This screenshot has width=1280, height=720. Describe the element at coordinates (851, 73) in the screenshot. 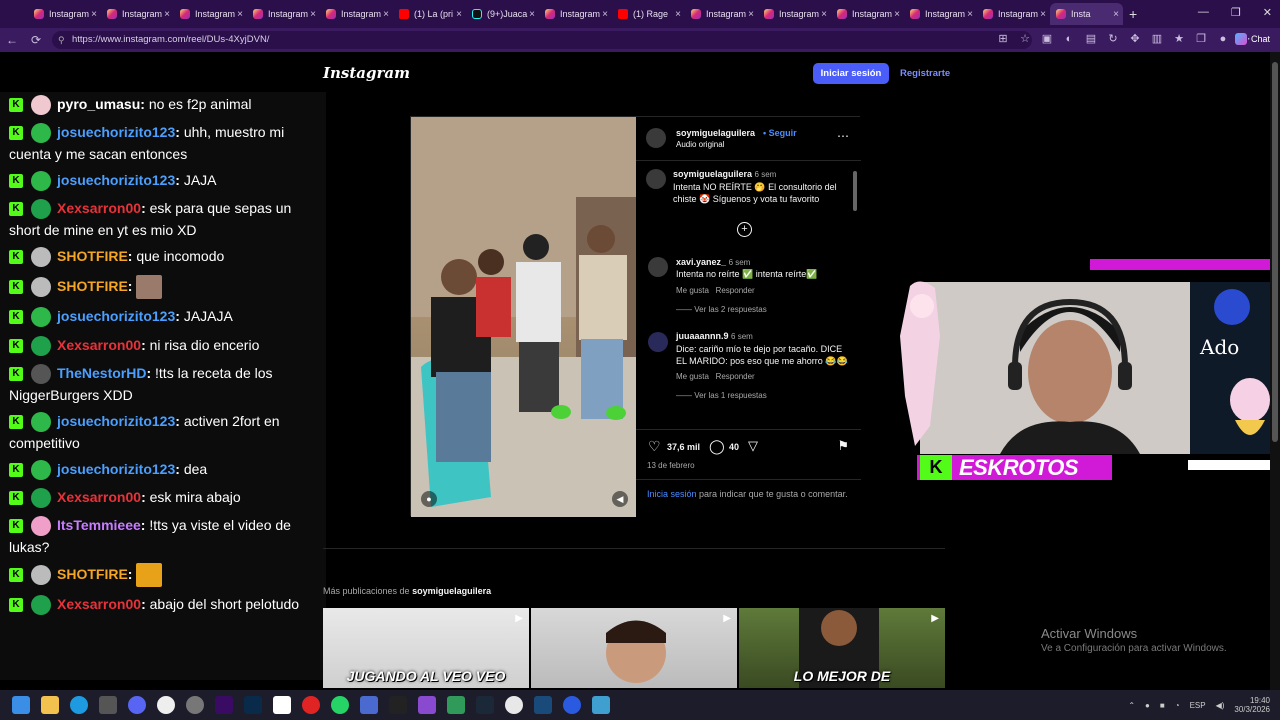

I see `login-button: Iniciar sesión` at that location.